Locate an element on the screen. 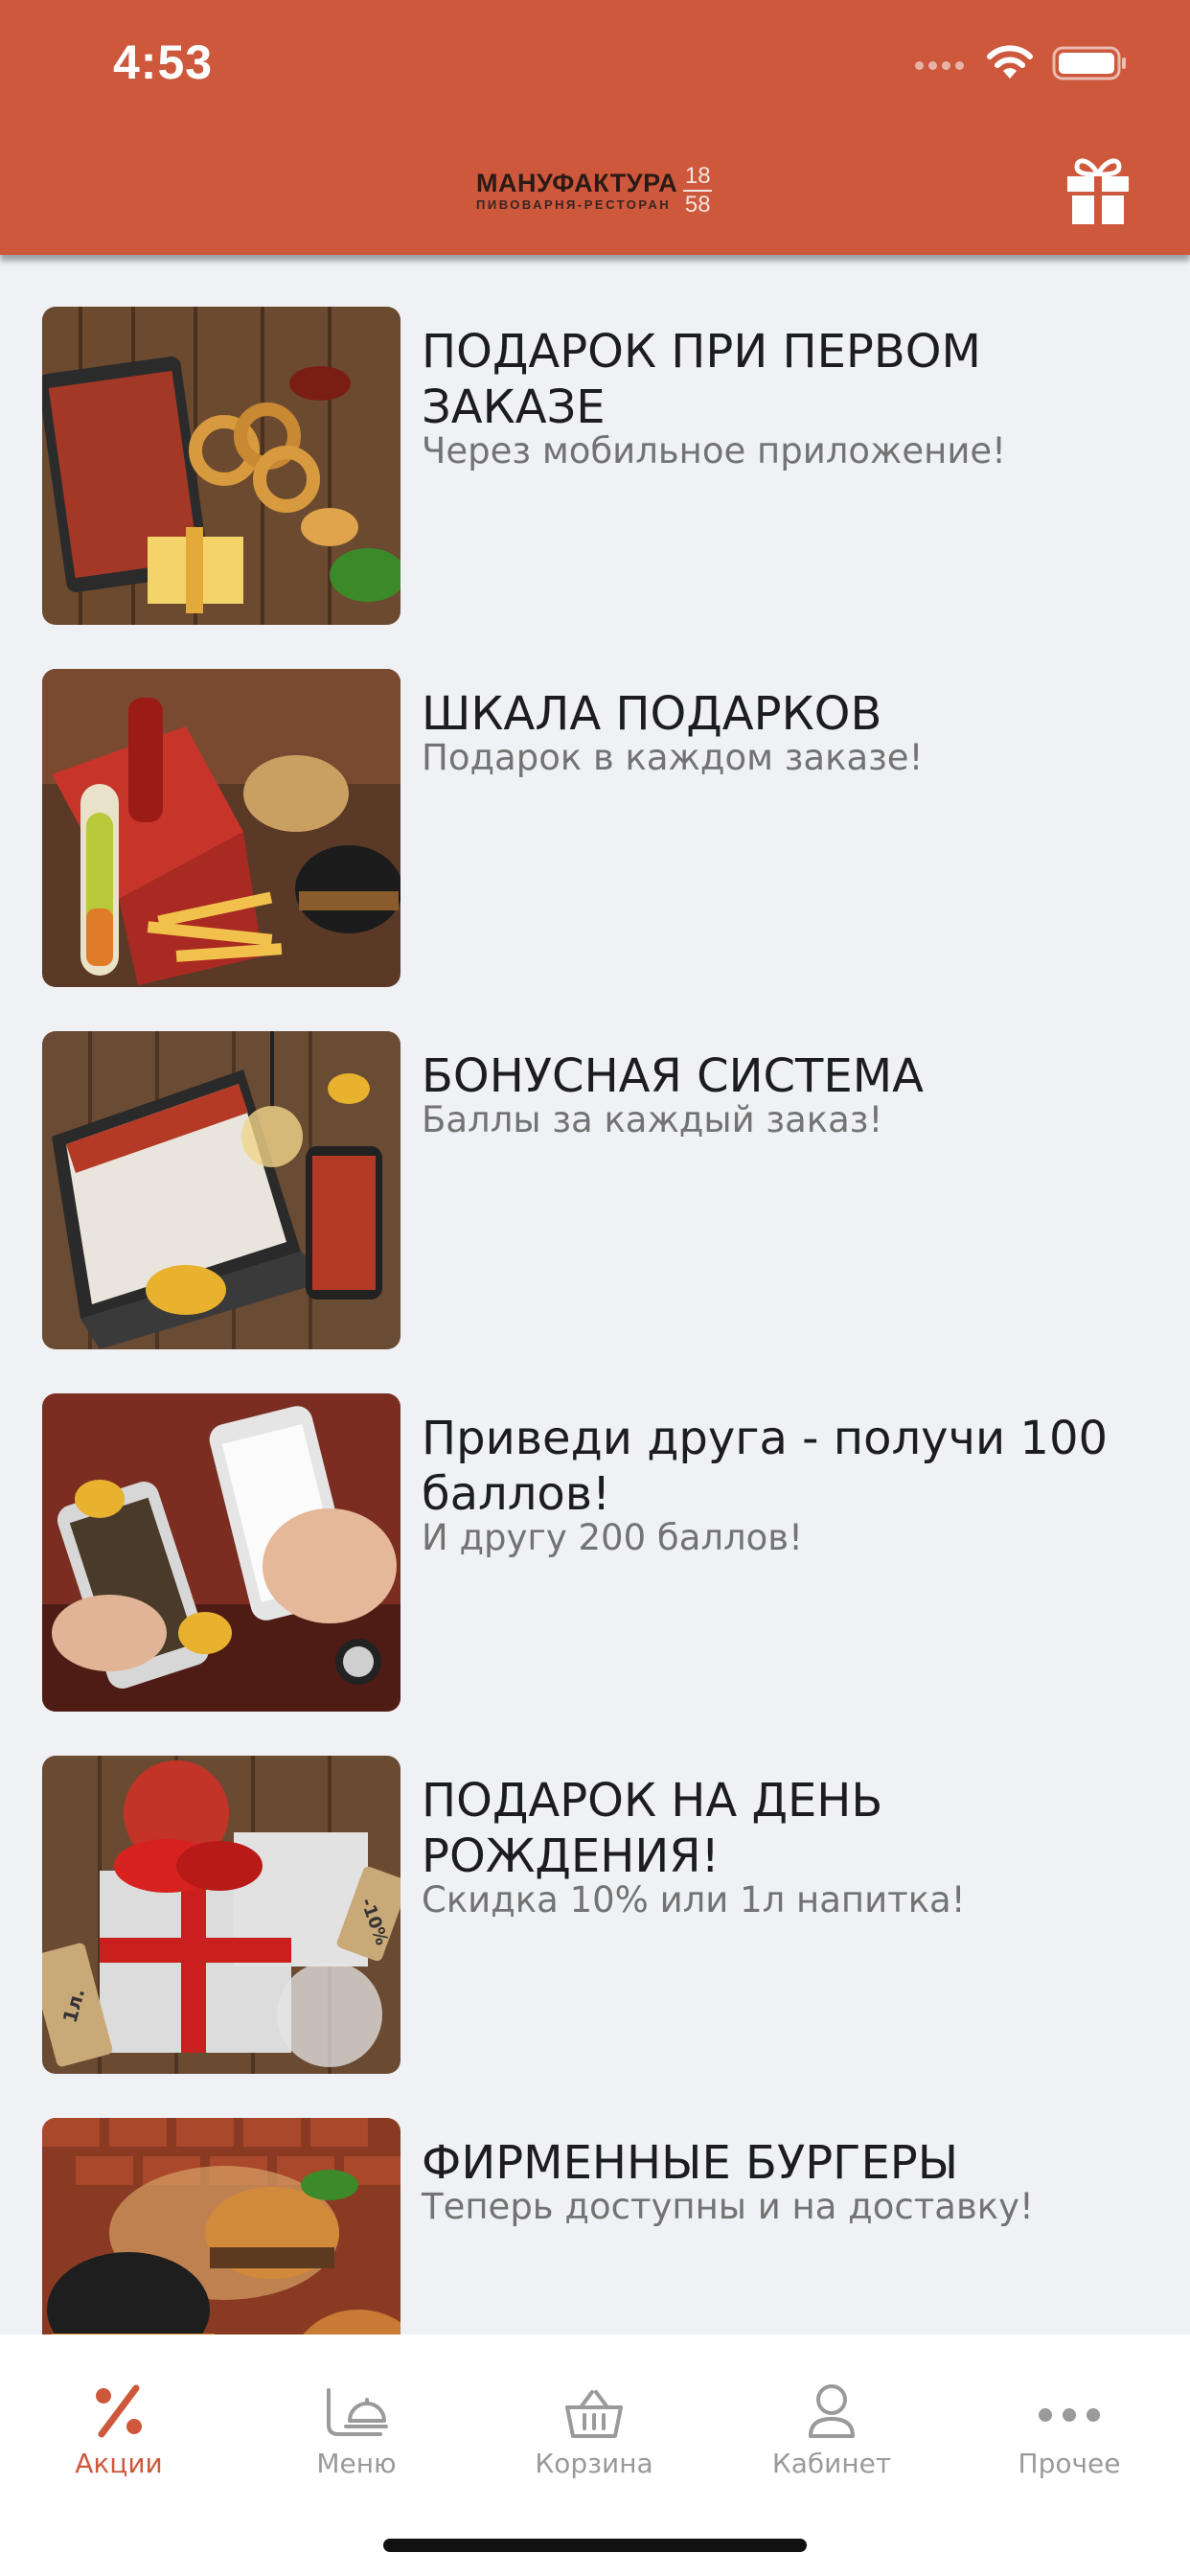 The image size is (1190, 2576). tab-more: Прочее is located at coordinates (1069, 2411).